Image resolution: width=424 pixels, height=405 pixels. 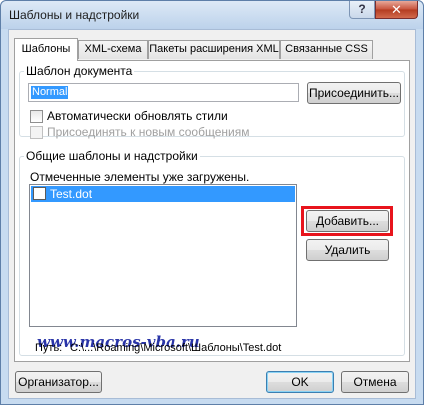 What do you see at coordinates (326, 49) in the screenshot?
I see `tab-linked-css: Связанные CSS` at bounding box center [326, 49].